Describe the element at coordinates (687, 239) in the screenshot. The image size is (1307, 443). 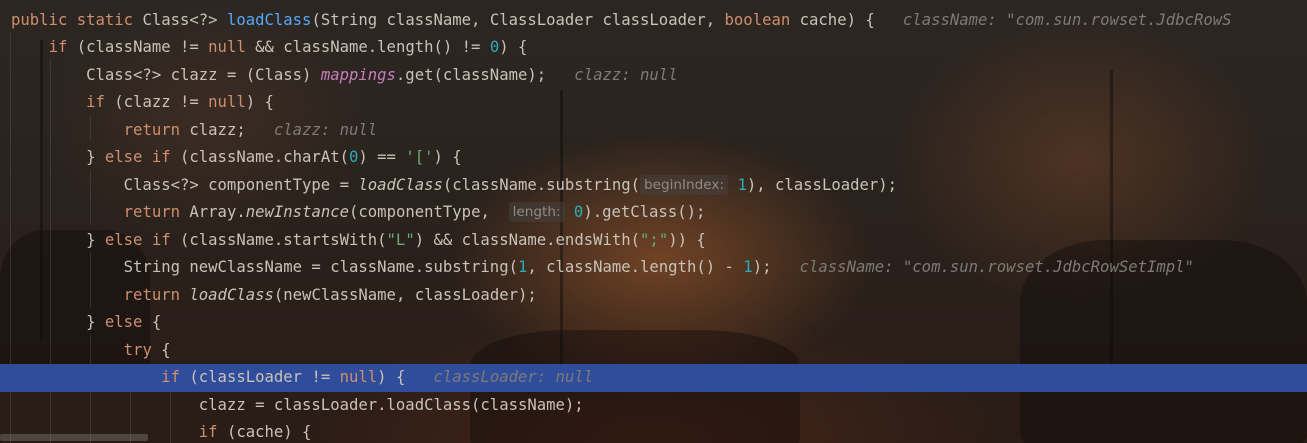
I see `code-token: )) {` at that location.